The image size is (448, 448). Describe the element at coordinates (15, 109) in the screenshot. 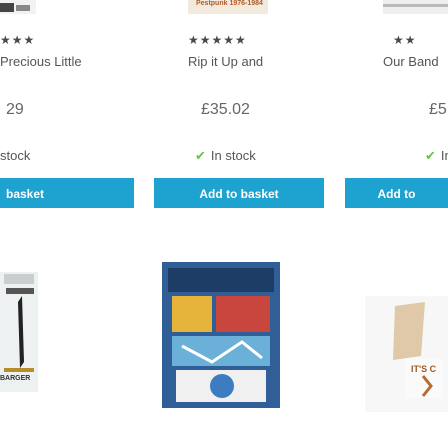

I see `product-price: 29` at that location.